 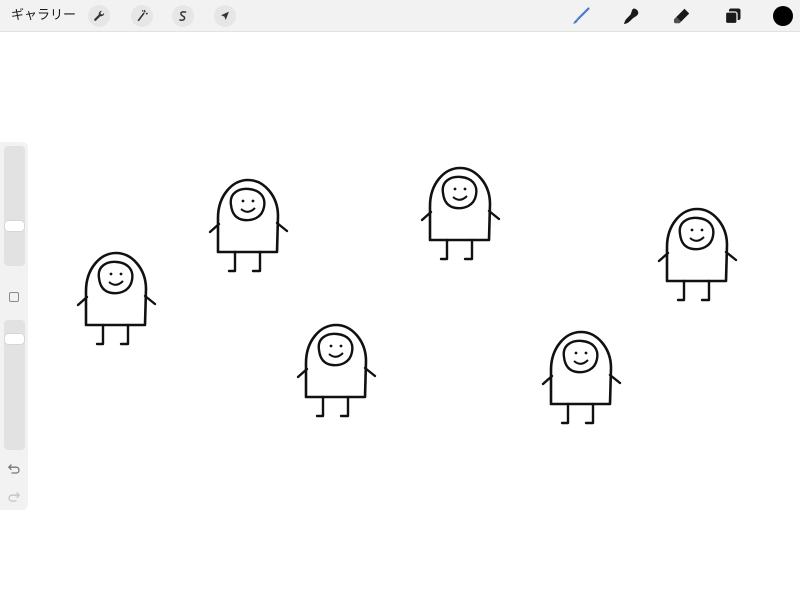 I want to click on transform-button, so click(x=225, y=16).